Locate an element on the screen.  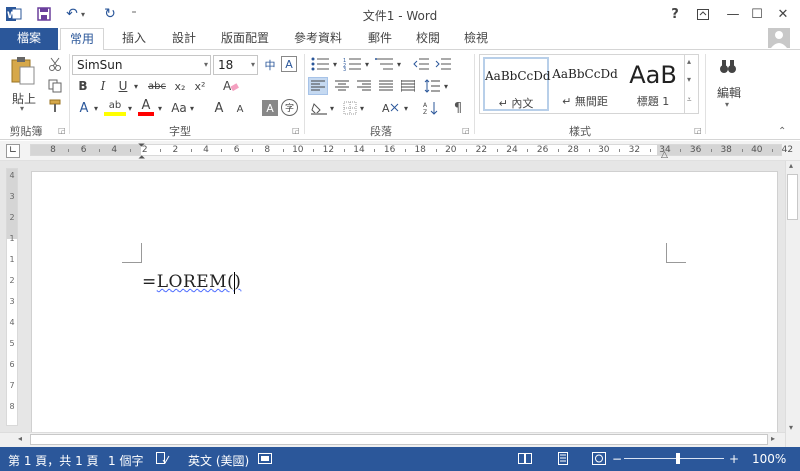
zoom-in-button: + is located at coordinates (734, 459).